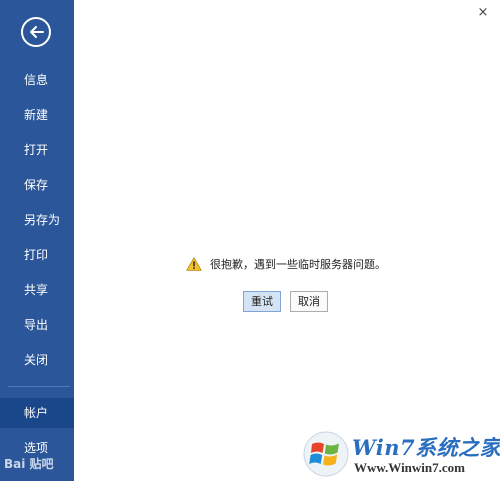  Describe the element at coordinates (29, 464) in the screenshot. I see `baidu-watermark: Bai 贴吧` at that location.